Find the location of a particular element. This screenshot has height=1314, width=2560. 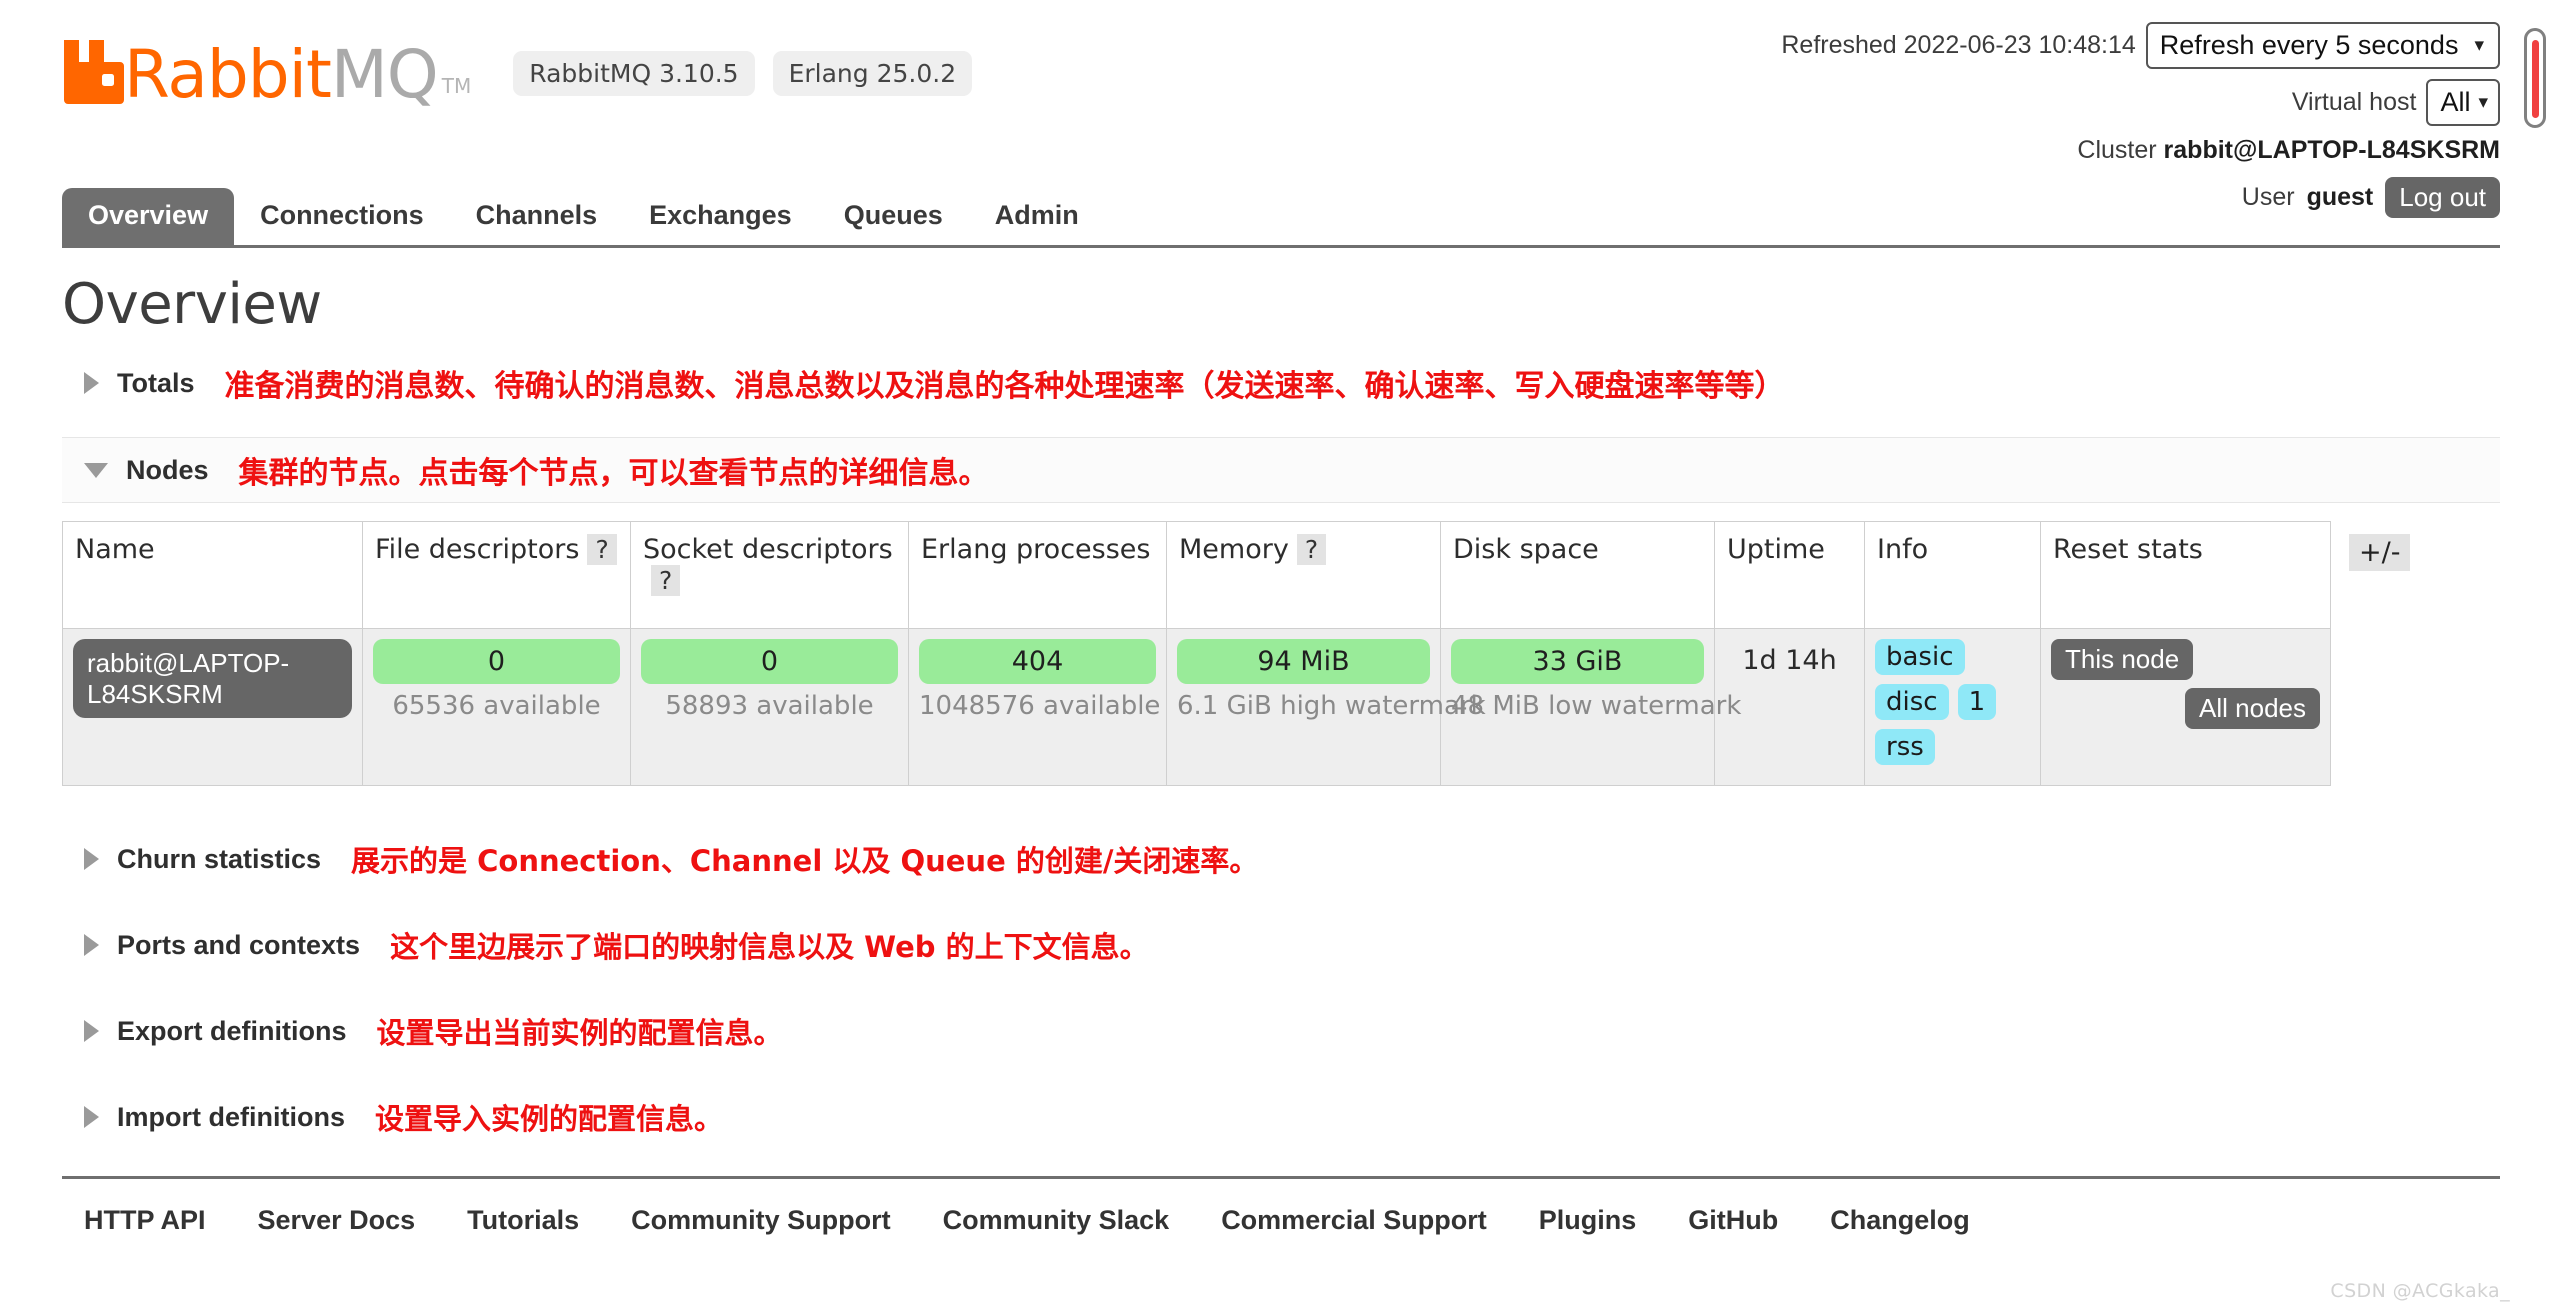

footer-link-github: GitHub is located at coordinates (1733, 1220).